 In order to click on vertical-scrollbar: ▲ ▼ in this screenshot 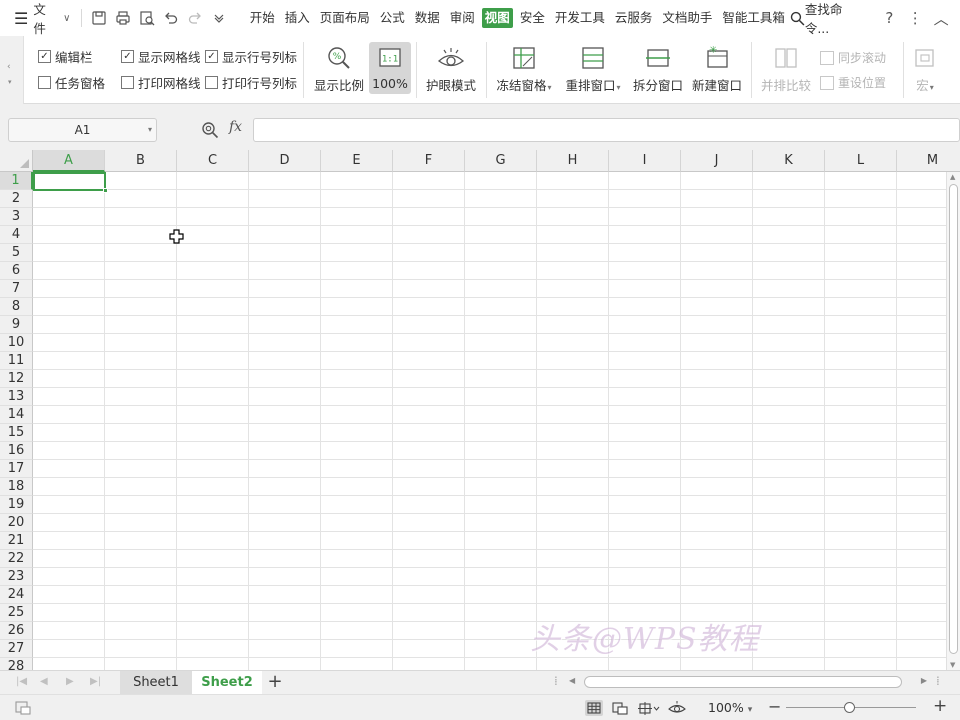, I will do `click(953, 421)`.